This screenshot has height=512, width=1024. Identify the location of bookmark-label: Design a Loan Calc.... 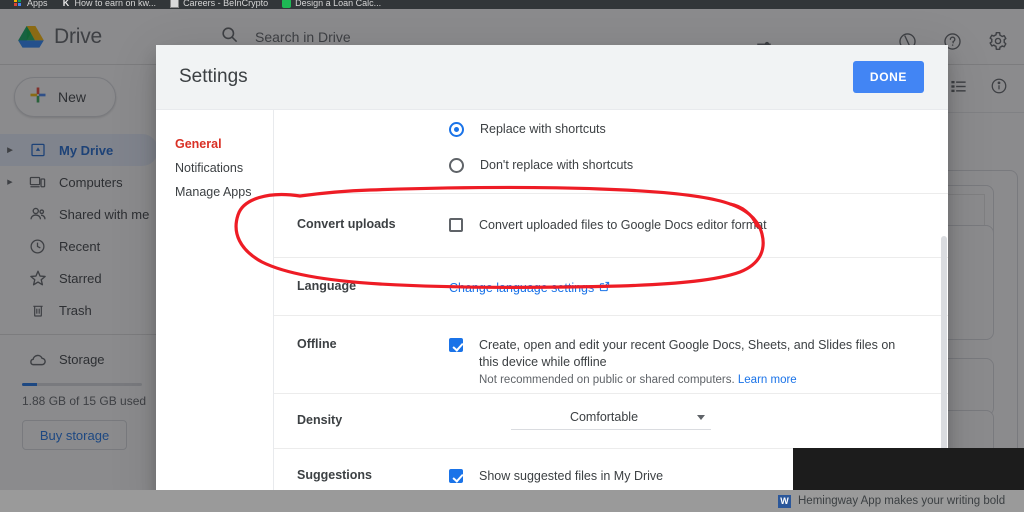
(338, 4).